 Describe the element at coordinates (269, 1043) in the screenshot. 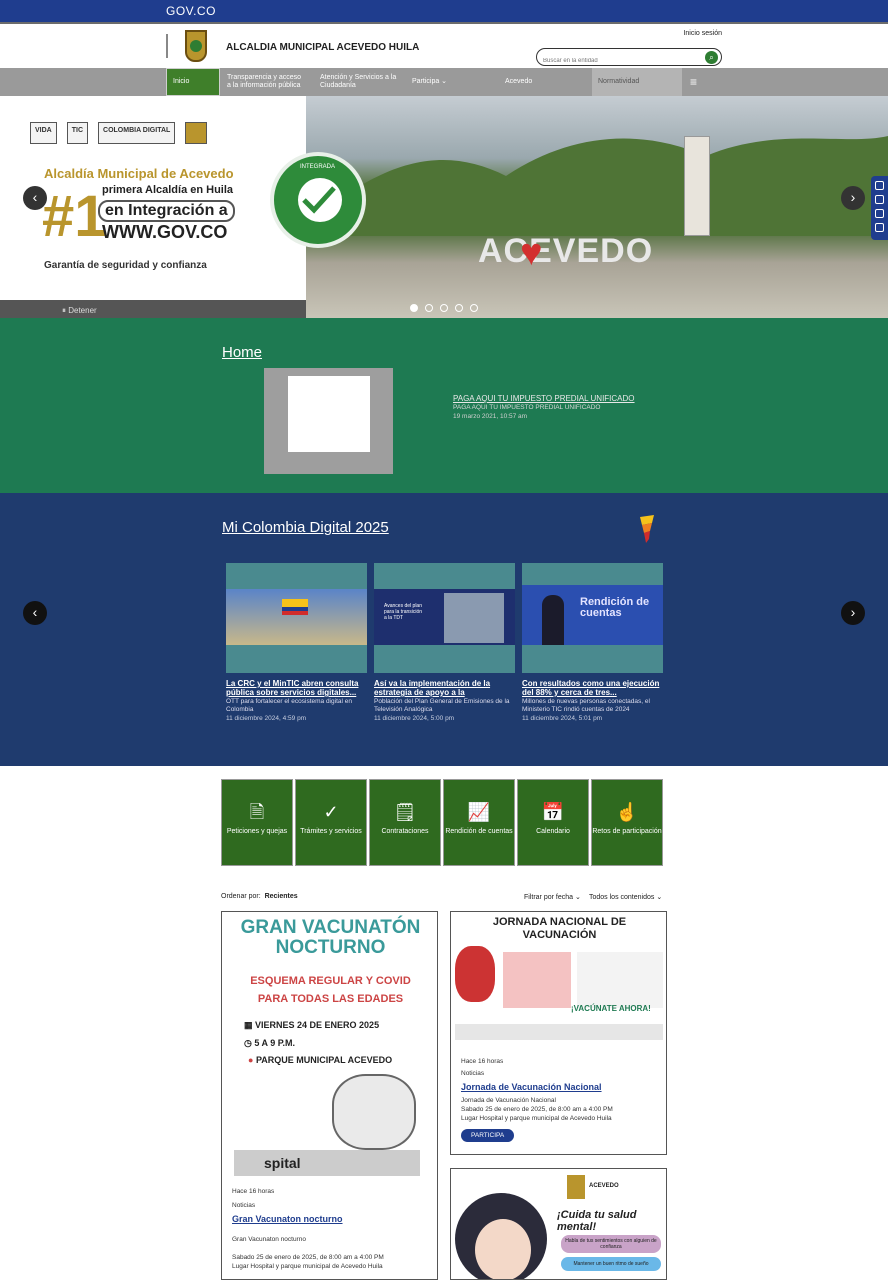

I see `poster-time: ◷ 5 A 9 P.M.` at that location.